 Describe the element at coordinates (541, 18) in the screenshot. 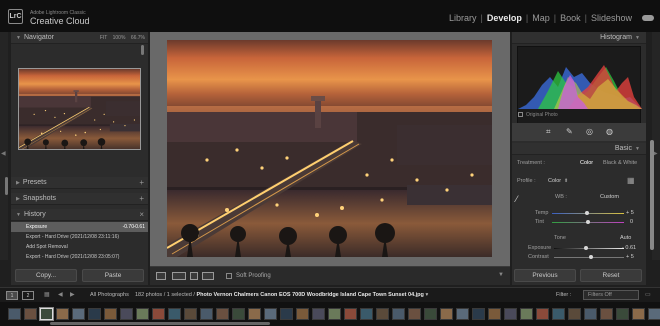

I see `module-map: Map` at that location.